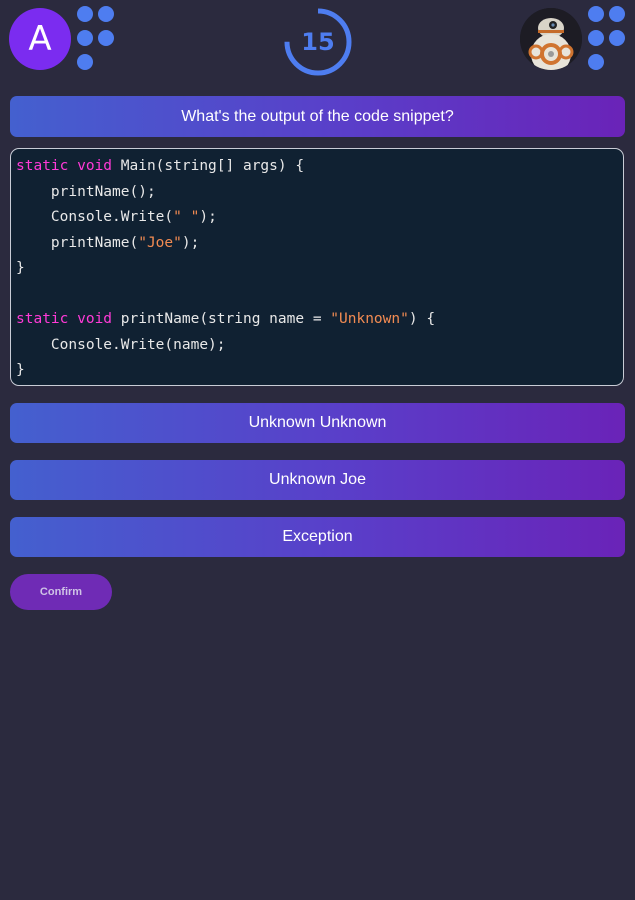  I want to click on confirm-button: Confirm, so click(61, 592).